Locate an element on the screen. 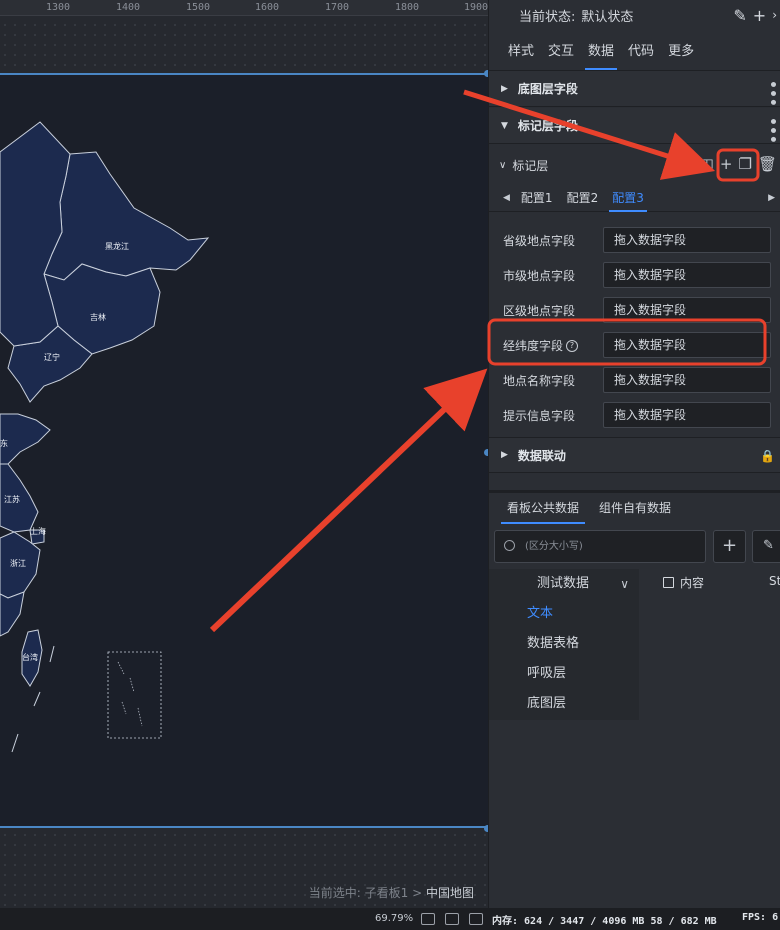  field-tooltip: 提示信息字段 拖入数据字段 is located at coordinates (634, 415).